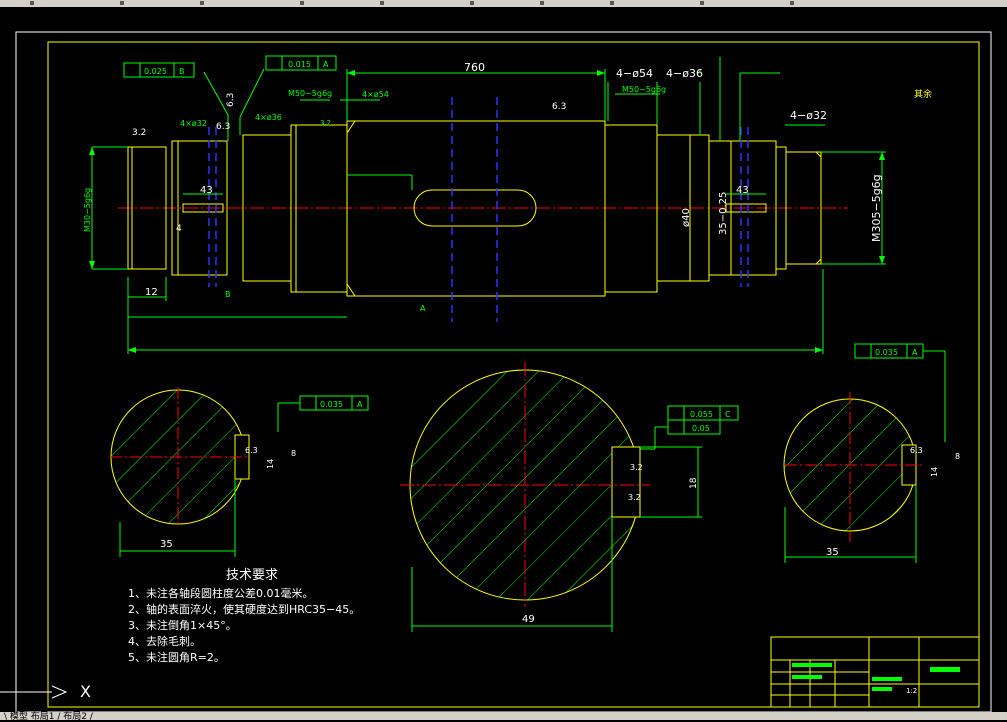 Image resolution: width=1007 pixels, height=722 pixels. I want to click on section-right, so click(854, 477).